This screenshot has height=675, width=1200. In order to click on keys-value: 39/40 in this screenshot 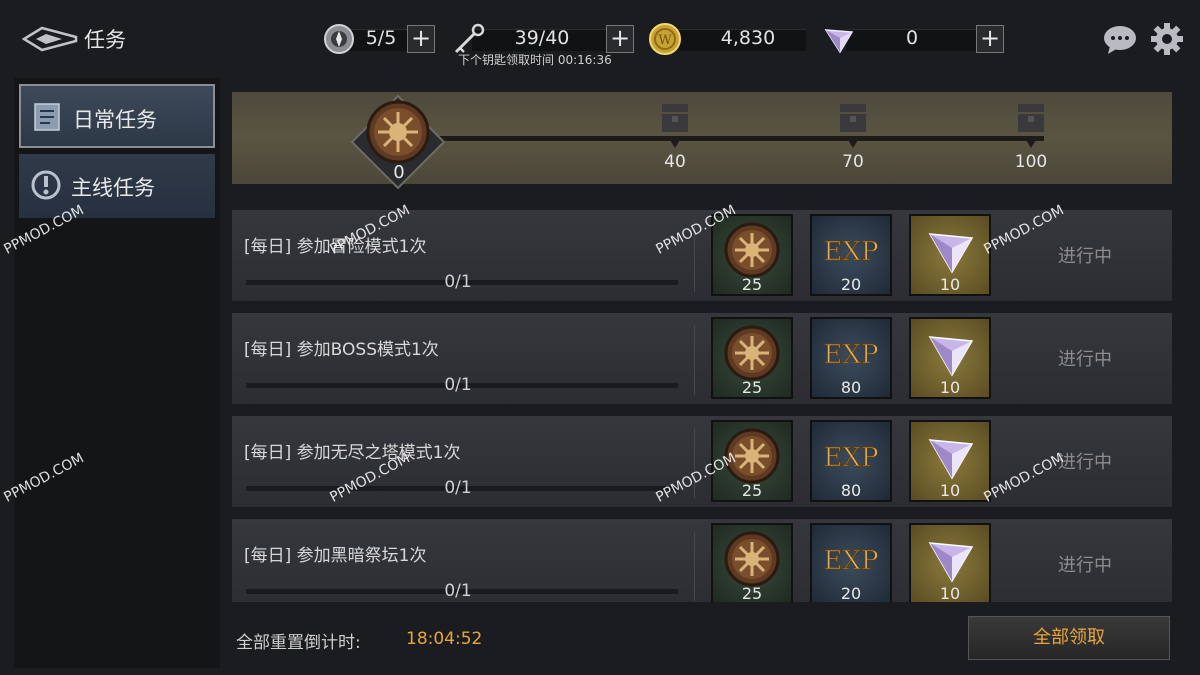, I will do `click(542, 38)`.